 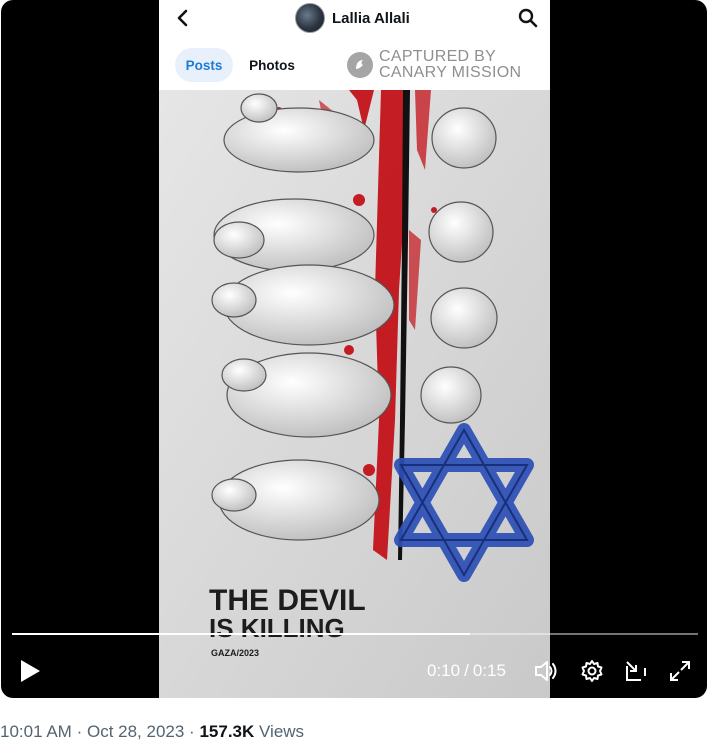 What do you see at coordinates (444, 670) in the screenshot?
I see `current-time: 0:10` at bounding box center [444, 670].